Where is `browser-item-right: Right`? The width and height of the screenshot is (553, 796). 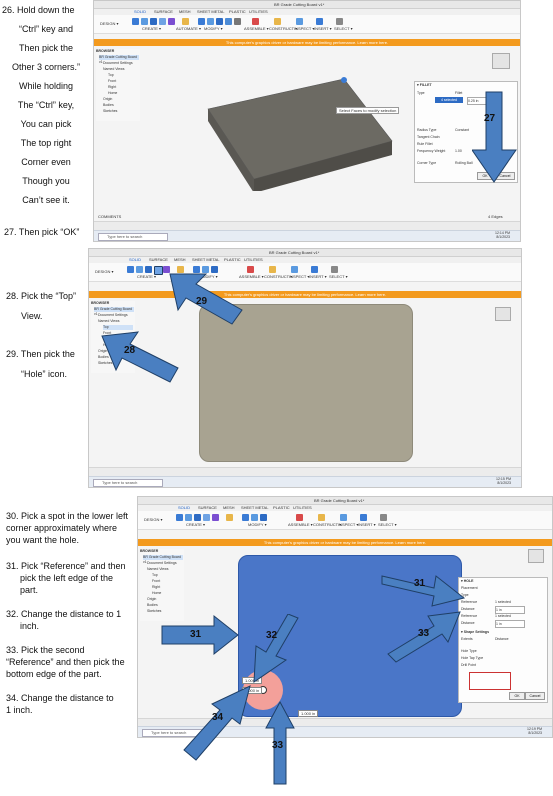
browser-item-right: Right is located at coordinates (174, 587).